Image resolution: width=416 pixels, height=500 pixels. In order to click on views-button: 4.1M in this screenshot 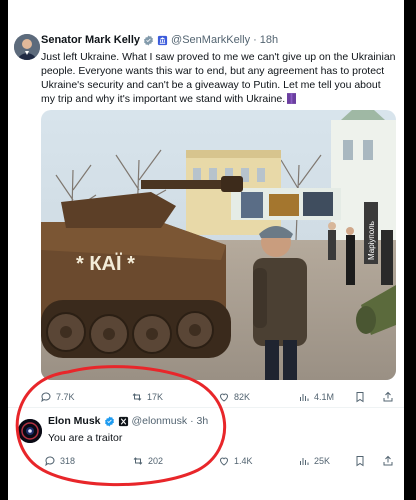, I will do `click(316, 397)`.